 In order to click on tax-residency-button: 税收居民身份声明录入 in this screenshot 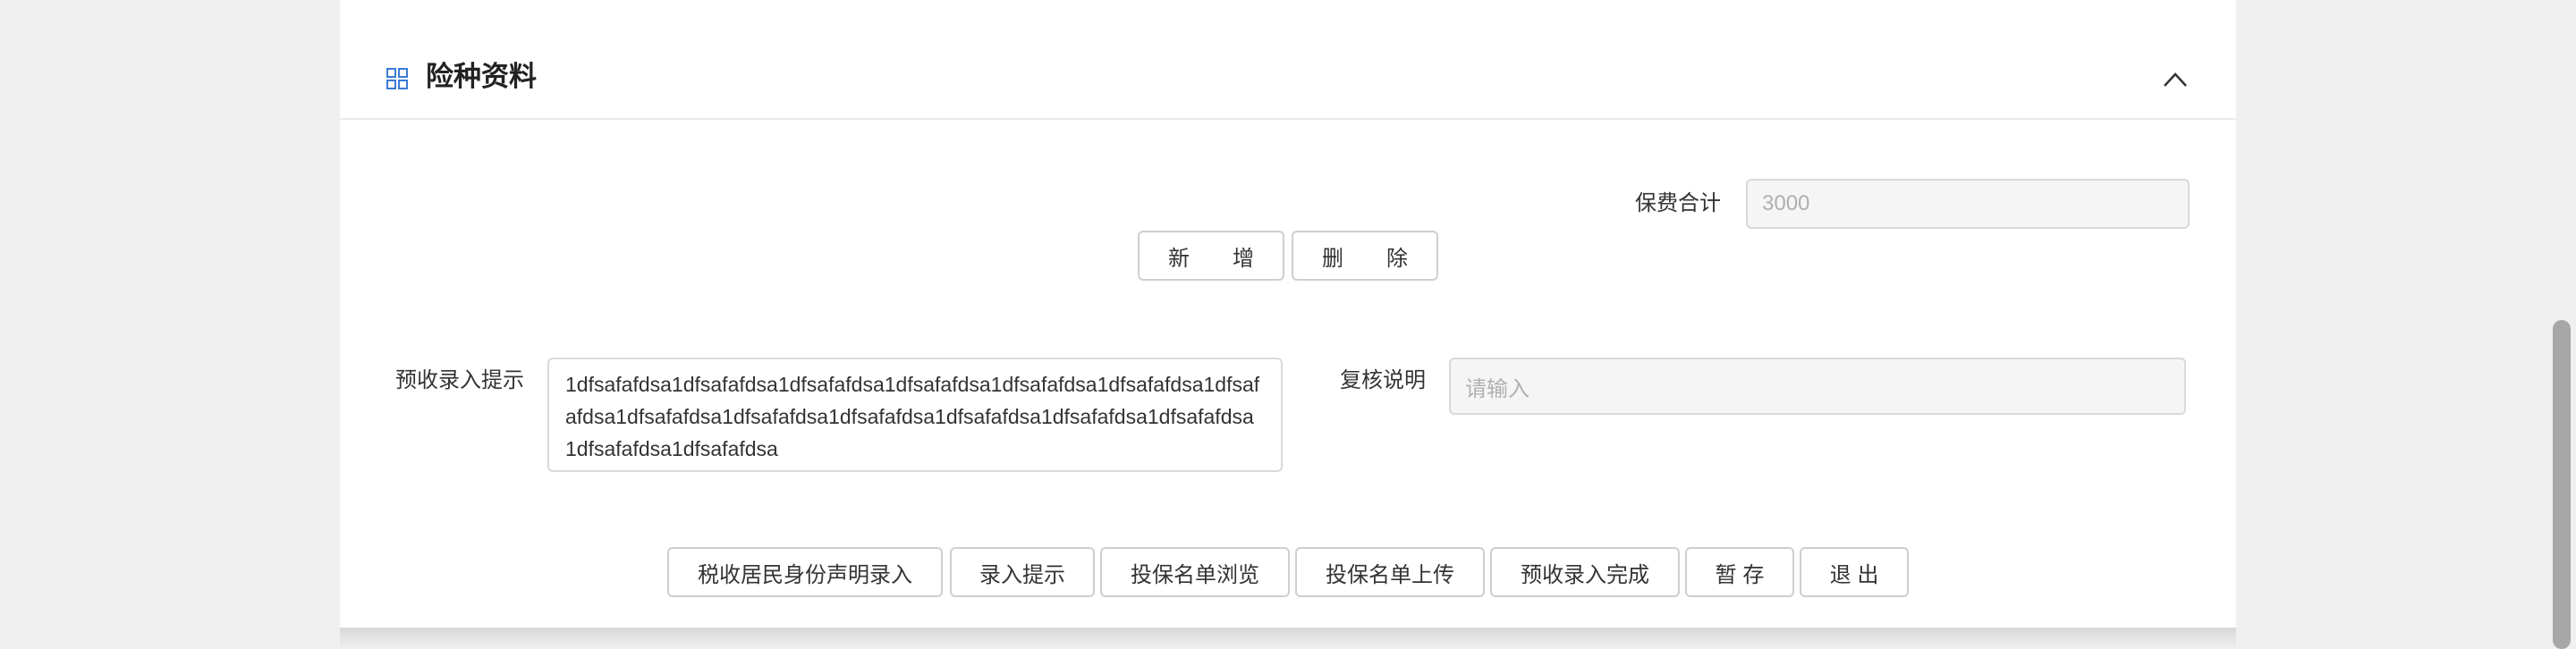, I will do `click(805, 572)`.